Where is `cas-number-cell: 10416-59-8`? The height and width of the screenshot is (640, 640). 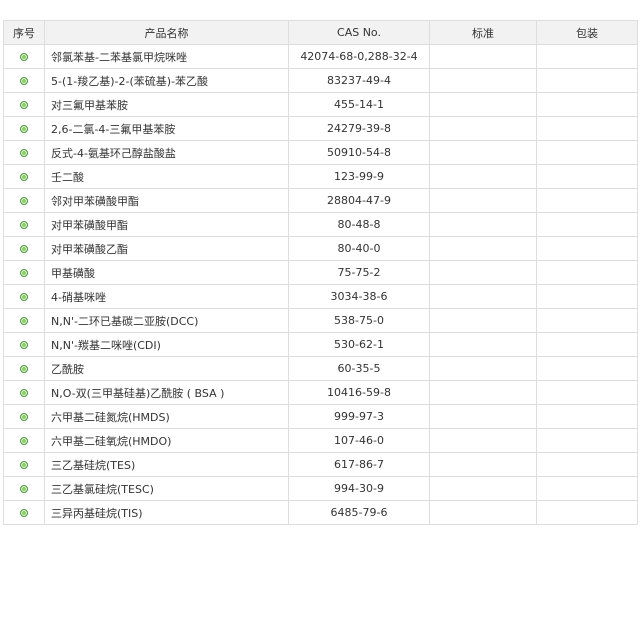 cas-number-cell: 10416-59-8 is located at coordinates (359, 392).